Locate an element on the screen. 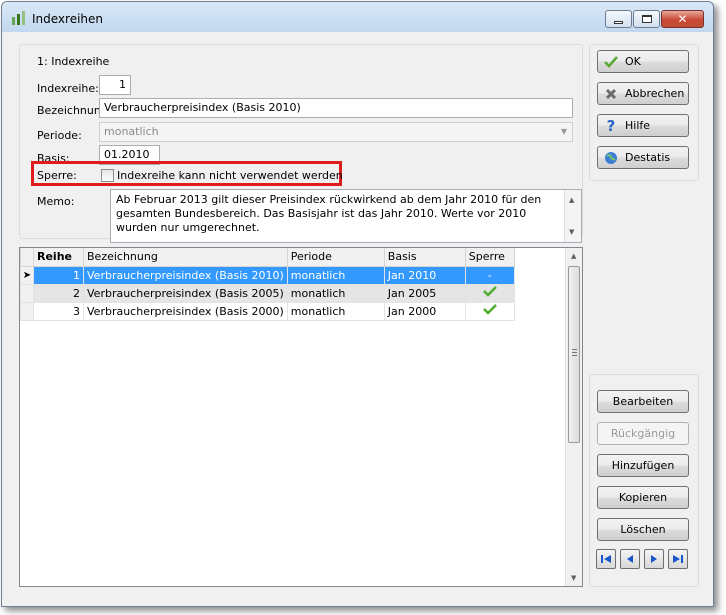  previous-record-icon is located at coordinates (630, 559).